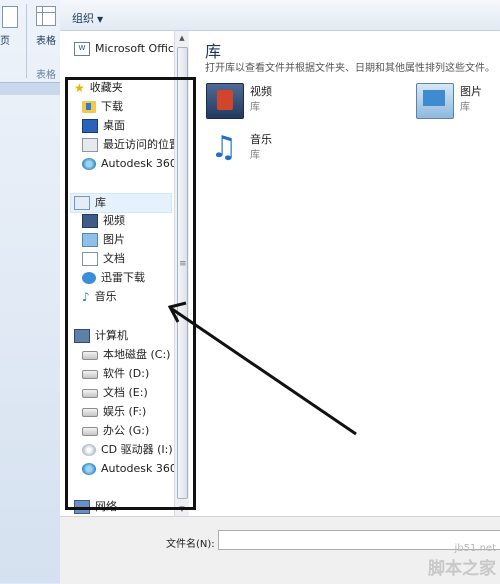 The width and height of the screenshot is (500, 584). Describe the element at coordinates (105, 296) in the screenshot. I see `nav-item-label: 音乐` at that location.